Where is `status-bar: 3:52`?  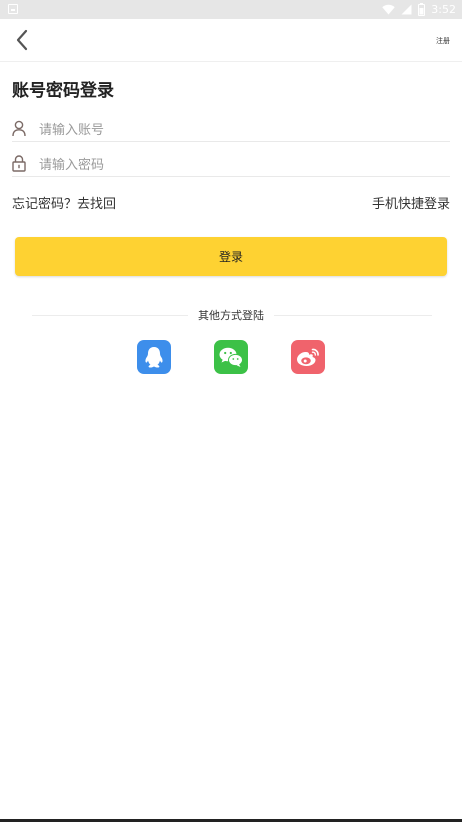 status-bar: 3:52 is located at coordinates (231, 9).